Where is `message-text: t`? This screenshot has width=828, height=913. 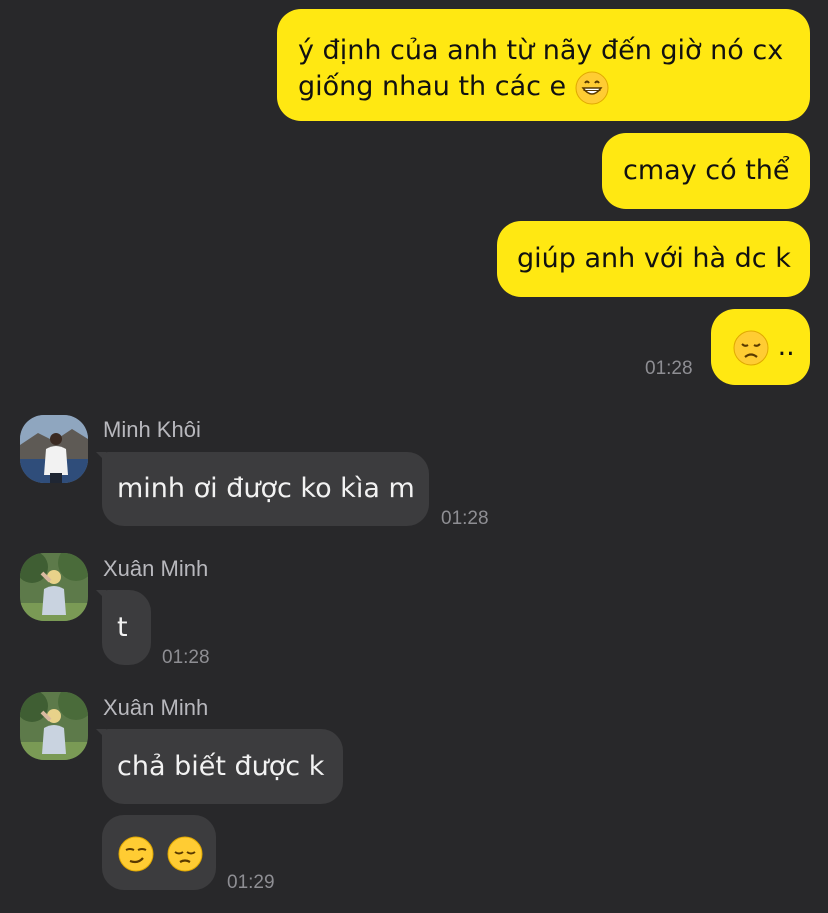 message-text: t is located at coordinates (122, 627).